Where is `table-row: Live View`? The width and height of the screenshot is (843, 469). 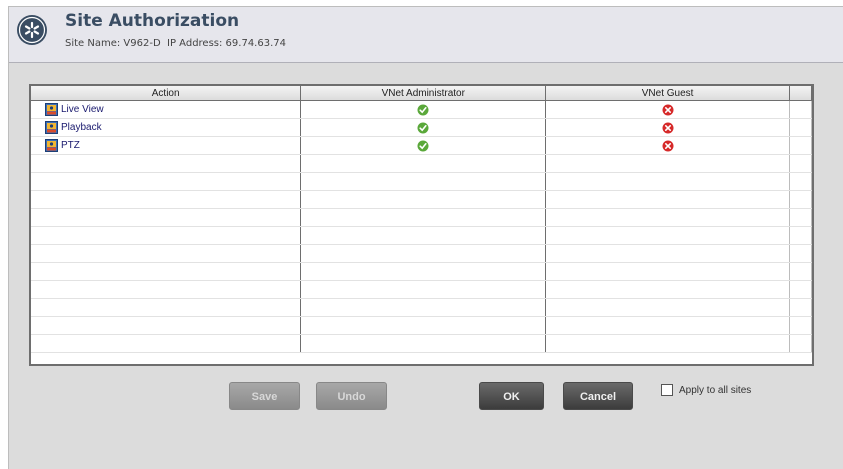 table-row: Live View is located at coordinates (421, 109).